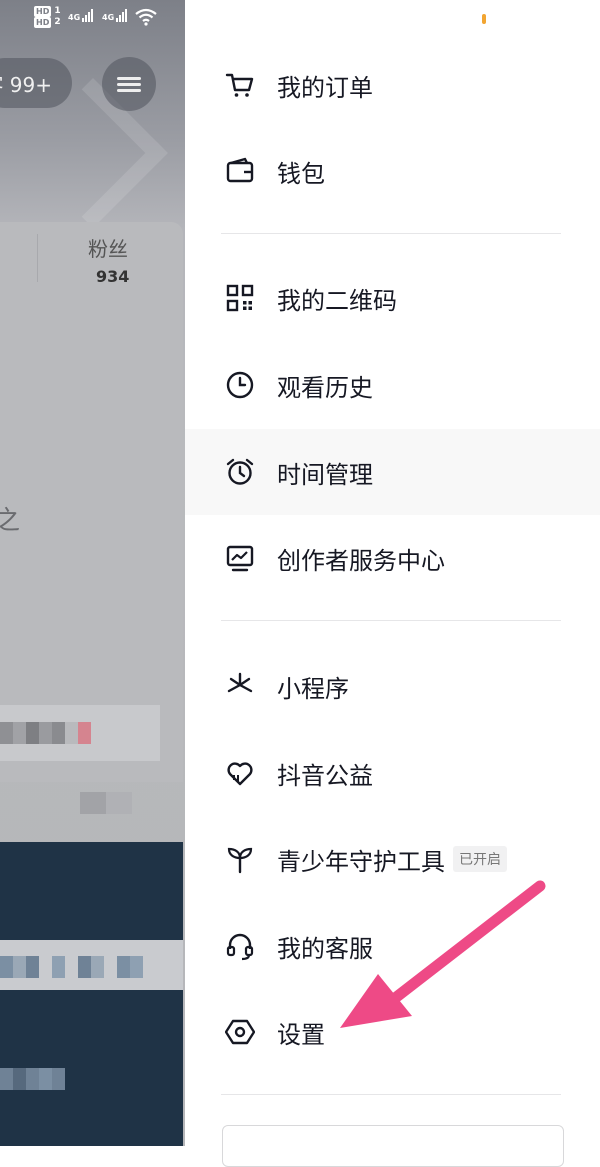 Image resolution: width=600 pixels, height=1167 pixels. Describe the element at coordinates (240, 946) in the screenshot. I see `headset-icon` at that location.